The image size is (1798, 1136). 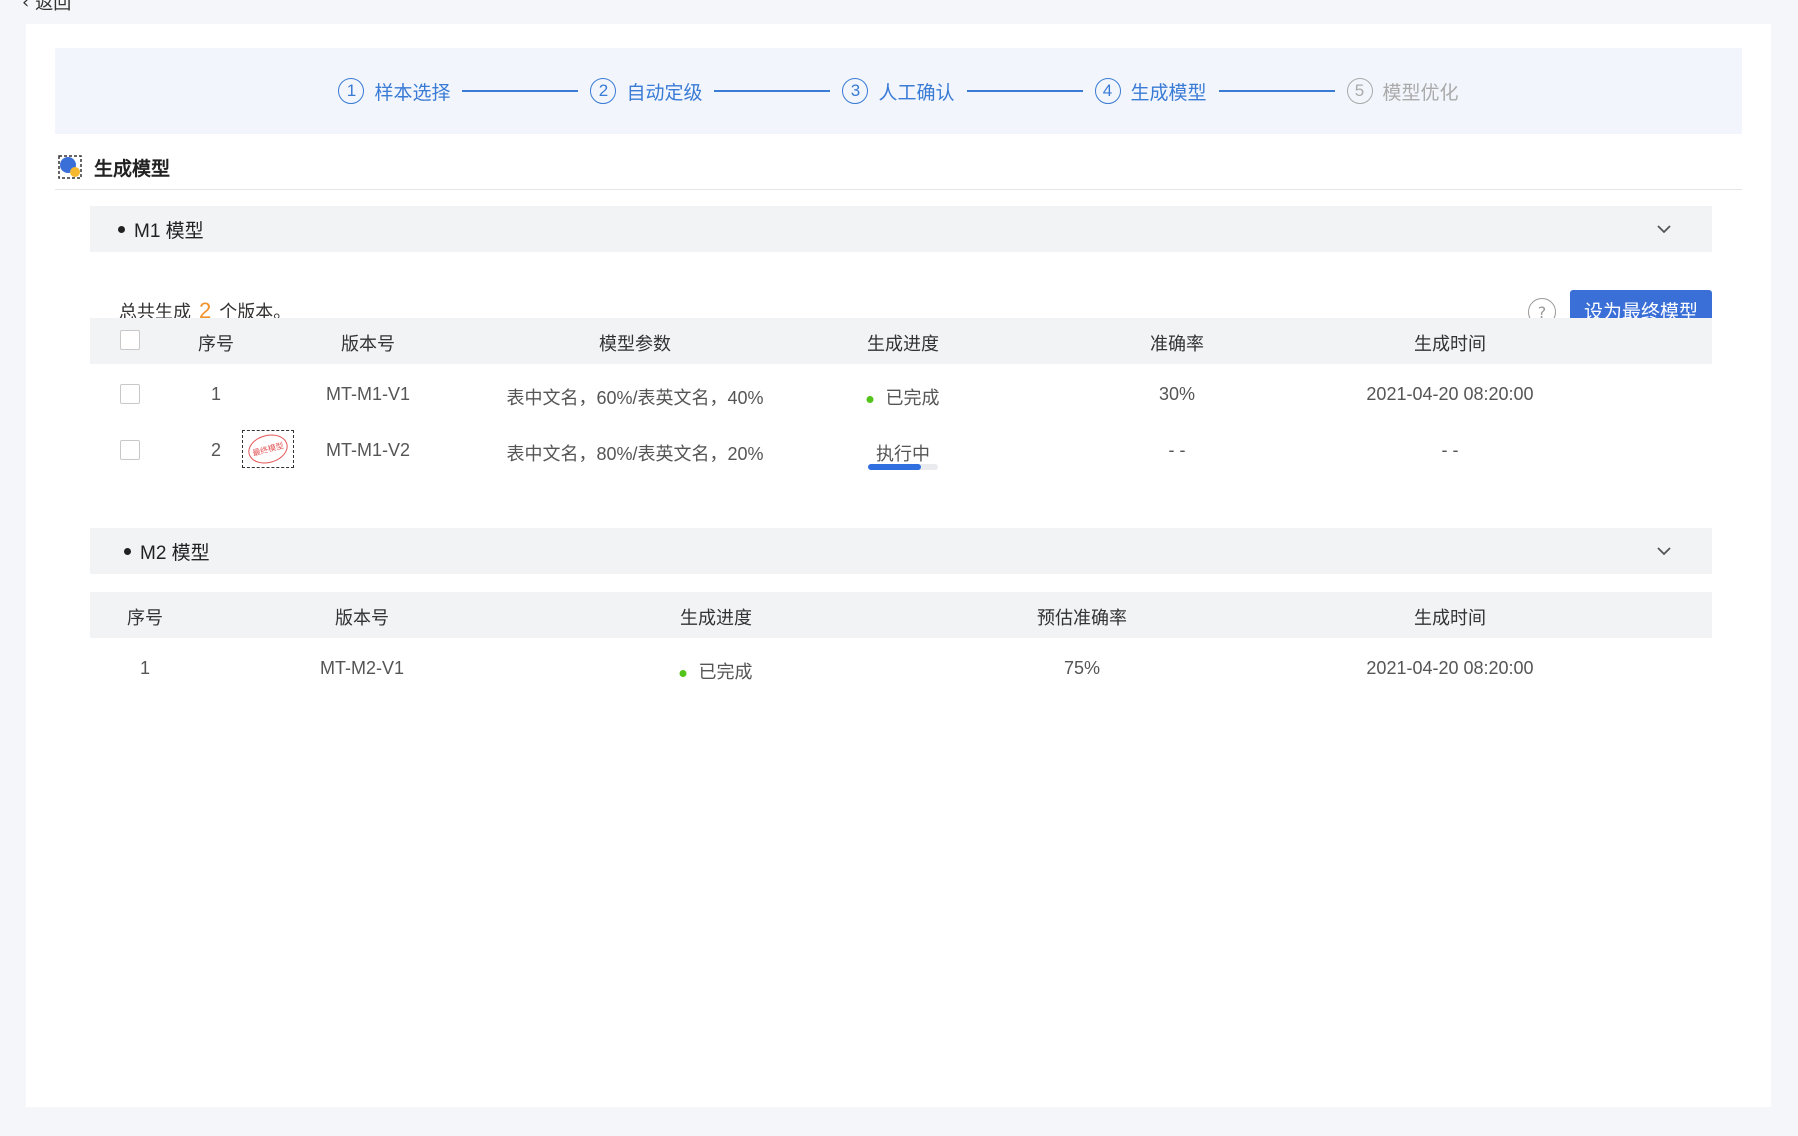 I want to click on group-title: M1 模型, so click(x=169, y=231).